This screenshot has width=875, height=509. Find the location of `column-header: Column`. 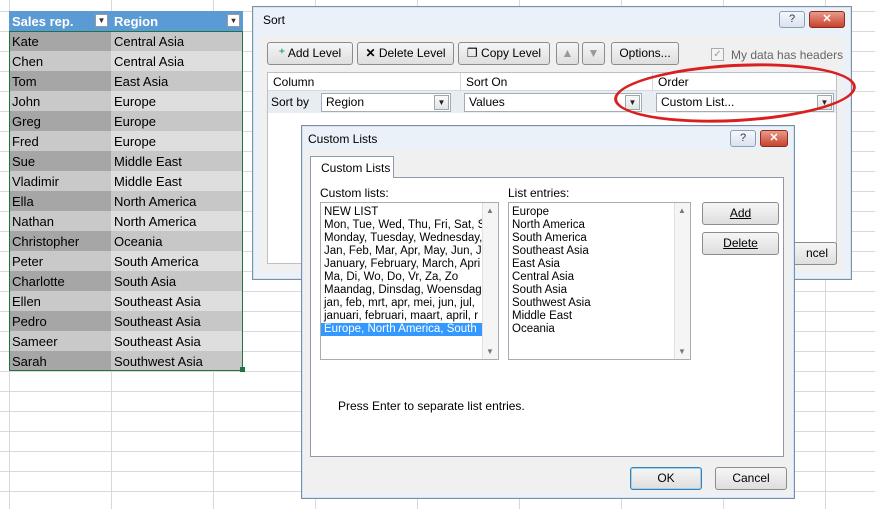

column-header: Column is located at coordinates (294, 82).